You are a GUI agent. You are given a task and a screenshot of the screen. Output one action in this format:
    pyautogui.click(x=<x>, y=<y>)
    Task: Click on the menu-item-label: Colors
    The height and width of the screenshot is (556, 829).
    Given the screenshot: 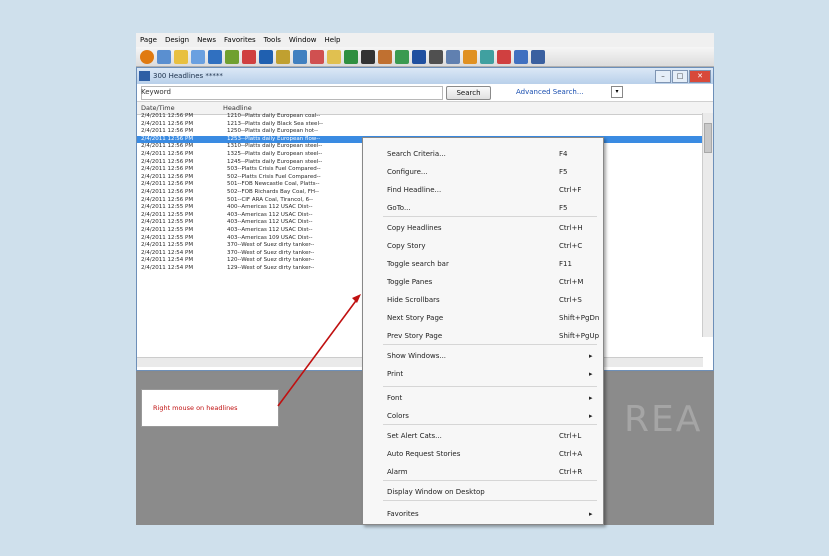 What is the action you would take?
    pyautogui.click(x=398, y=416)
    